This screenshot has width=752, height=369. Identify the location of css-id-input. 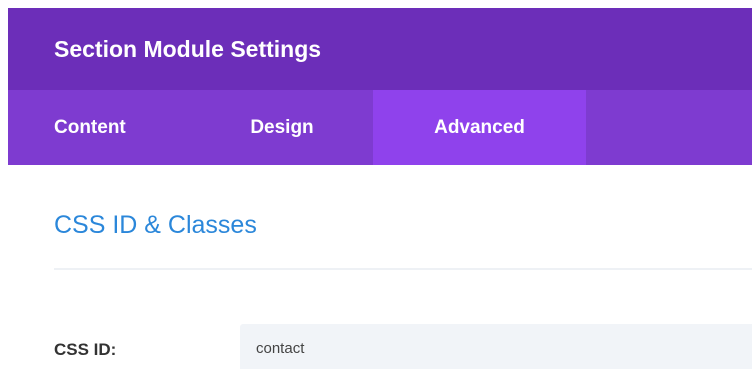
(496, 346).